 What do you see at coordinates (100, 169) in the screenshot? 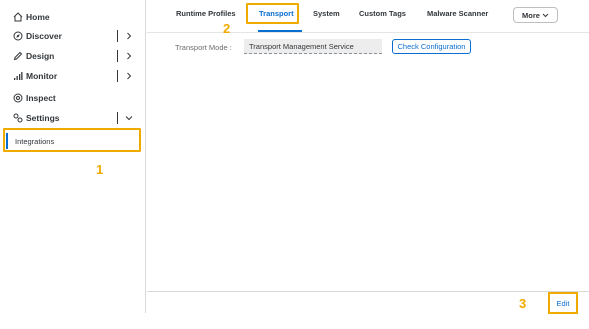
I see `callout-number-1: 1` at bounding box center [100, 169].